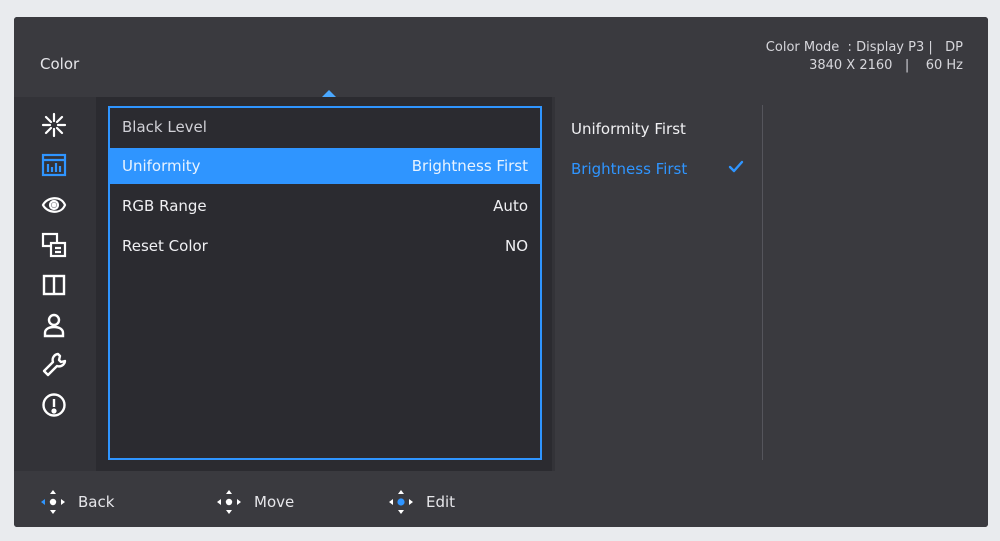  I want to click on dpad-back-icon, so click(53, 502).